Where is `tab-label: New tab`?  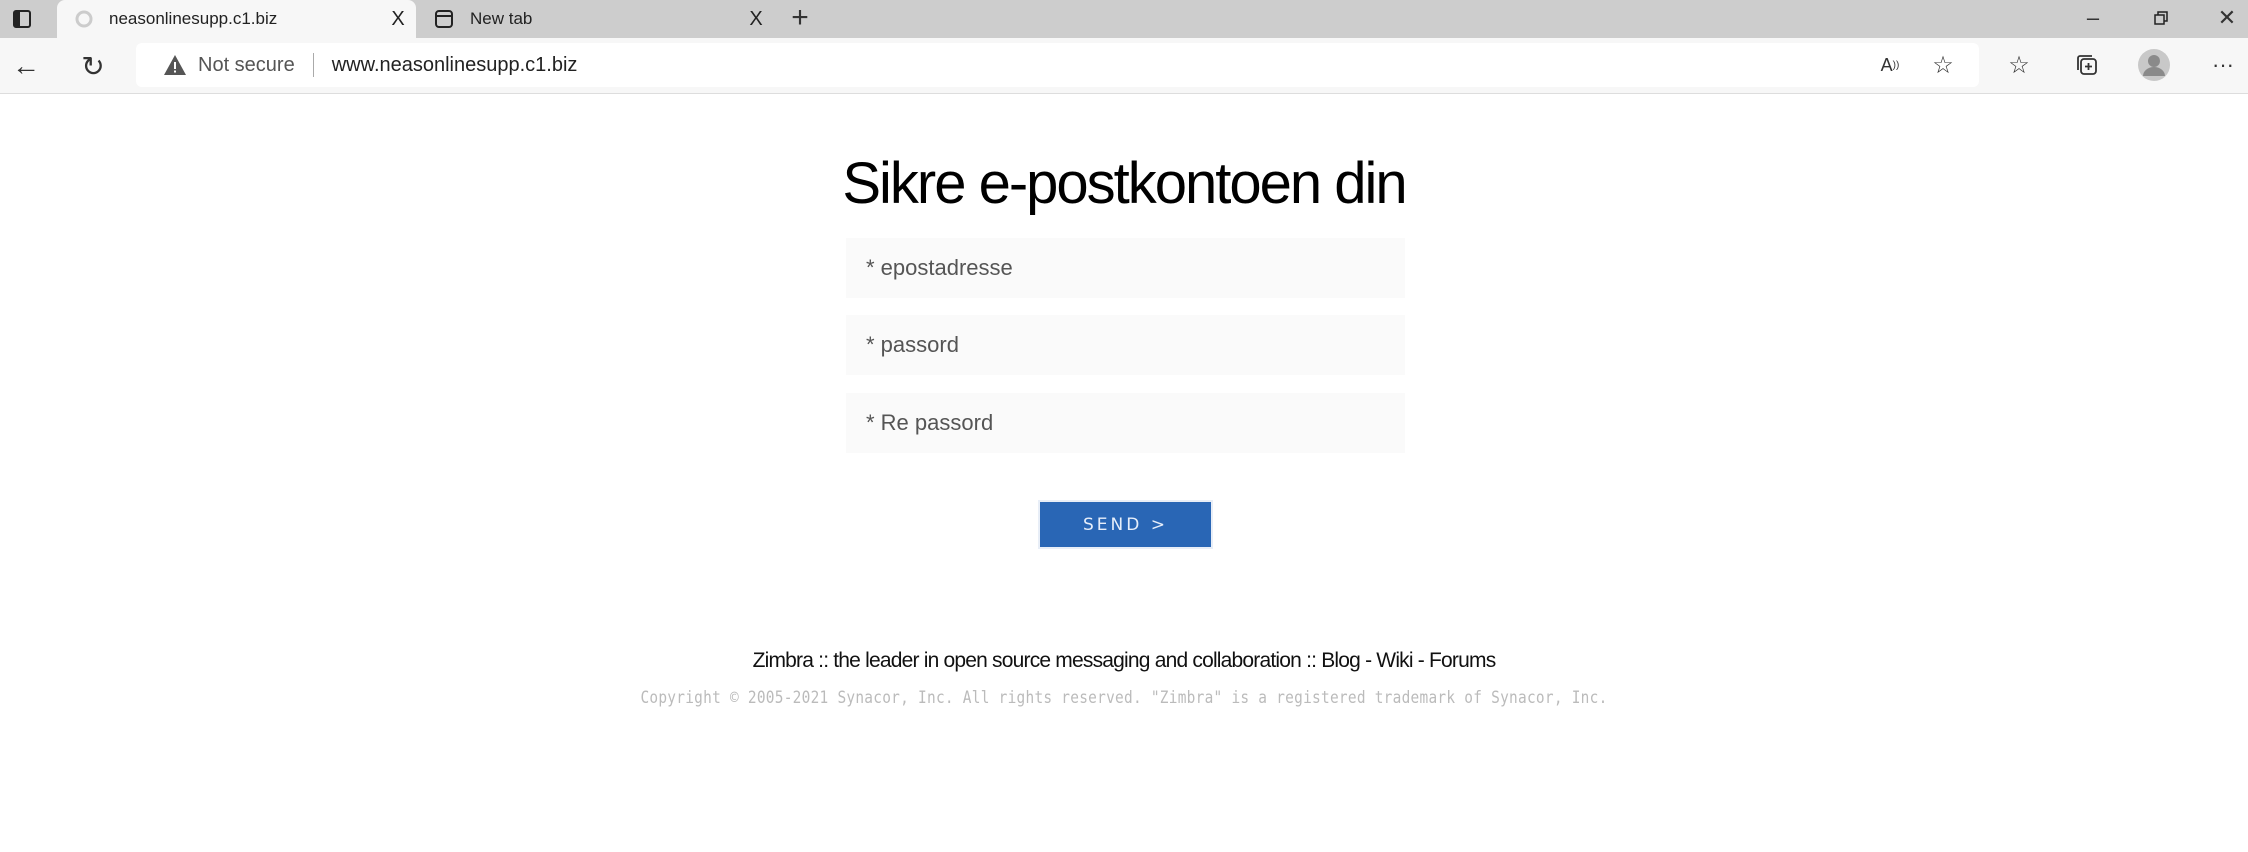 tab-label: New tab is located at coordinates (501, 18).